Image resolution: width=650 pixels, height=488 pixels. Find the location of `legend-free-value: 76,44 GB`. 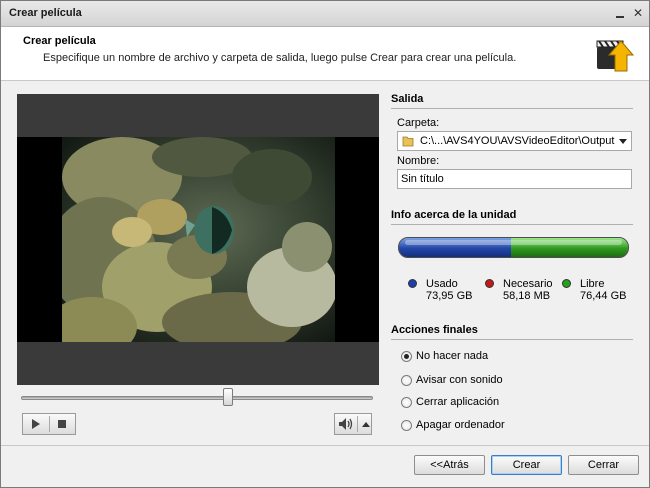

legend-free-value: 76,44 GB is located at coordinates (603, 296).